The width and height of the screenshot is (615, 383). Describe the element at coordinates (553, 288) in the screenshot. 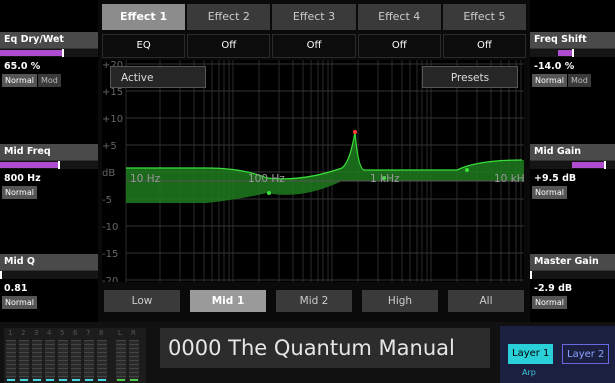

I see `param-value: -2.9 dB` at that location.